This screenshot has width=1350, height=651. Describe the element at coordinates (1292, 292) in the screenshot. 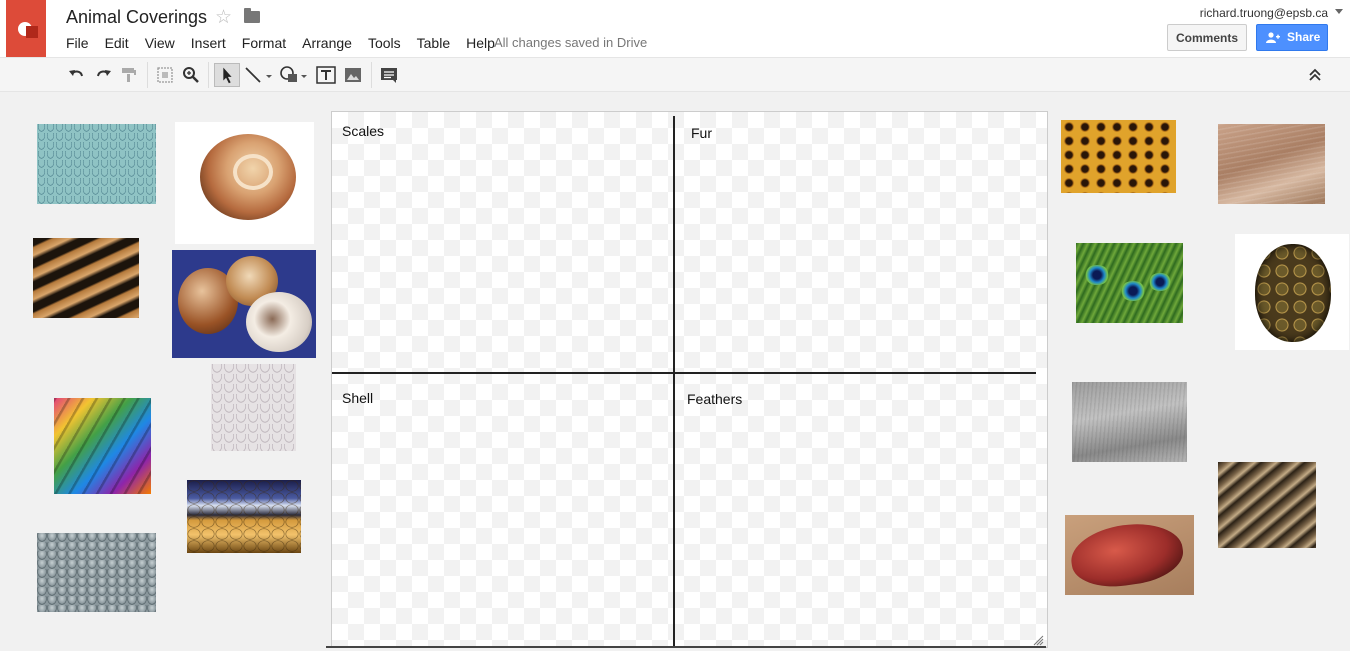

I see `image-turtle-shell` at that location.